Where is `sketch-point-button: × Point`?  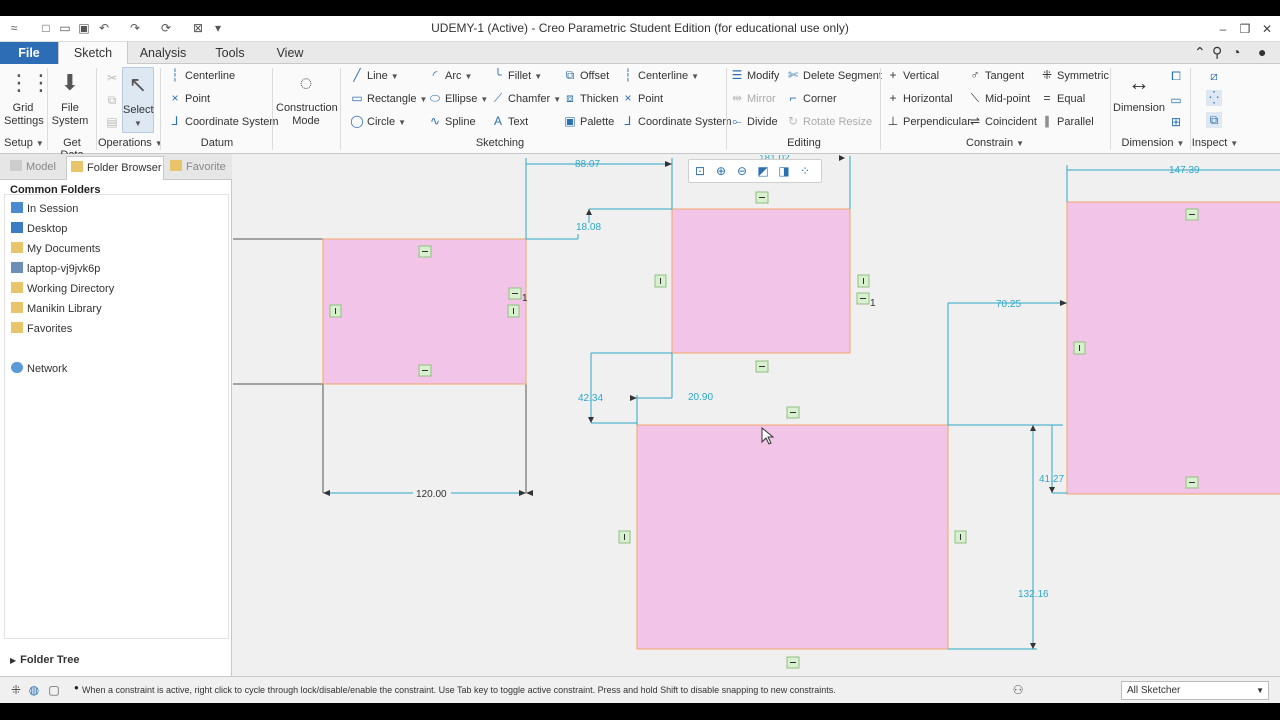 sketch-point-button: × Point is located at coordinates (642, 98).